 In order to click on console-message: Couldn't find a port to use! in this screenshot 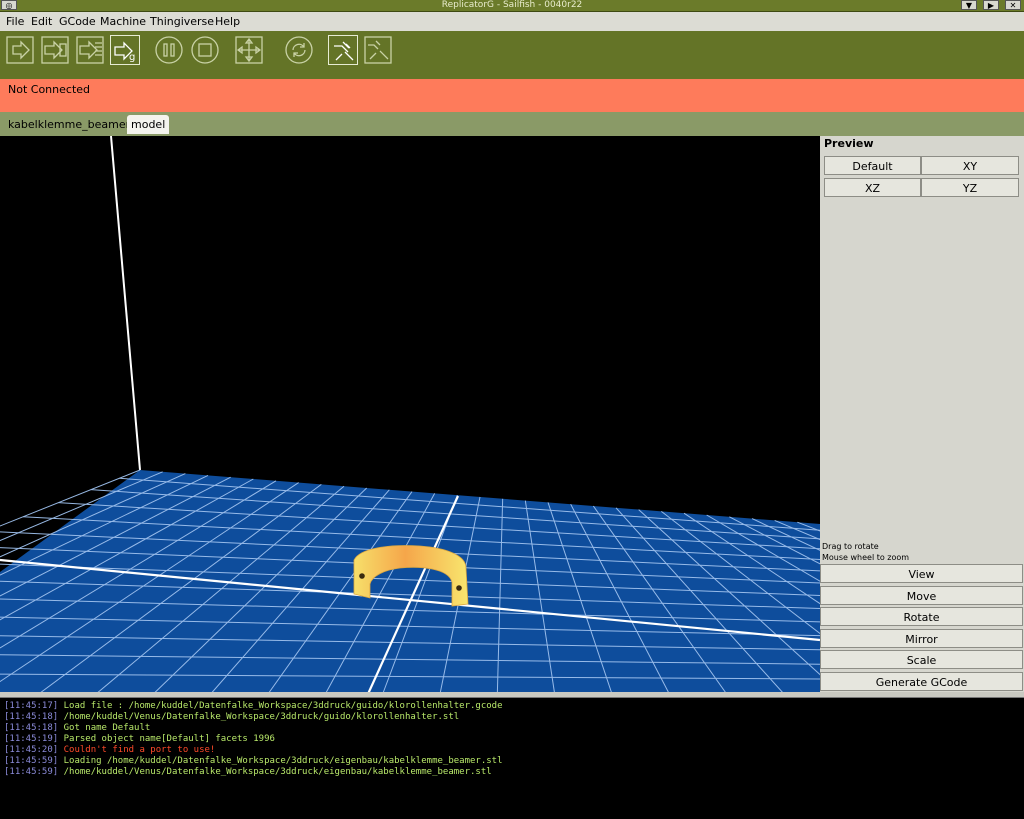, I will do `click(139, 750)`.